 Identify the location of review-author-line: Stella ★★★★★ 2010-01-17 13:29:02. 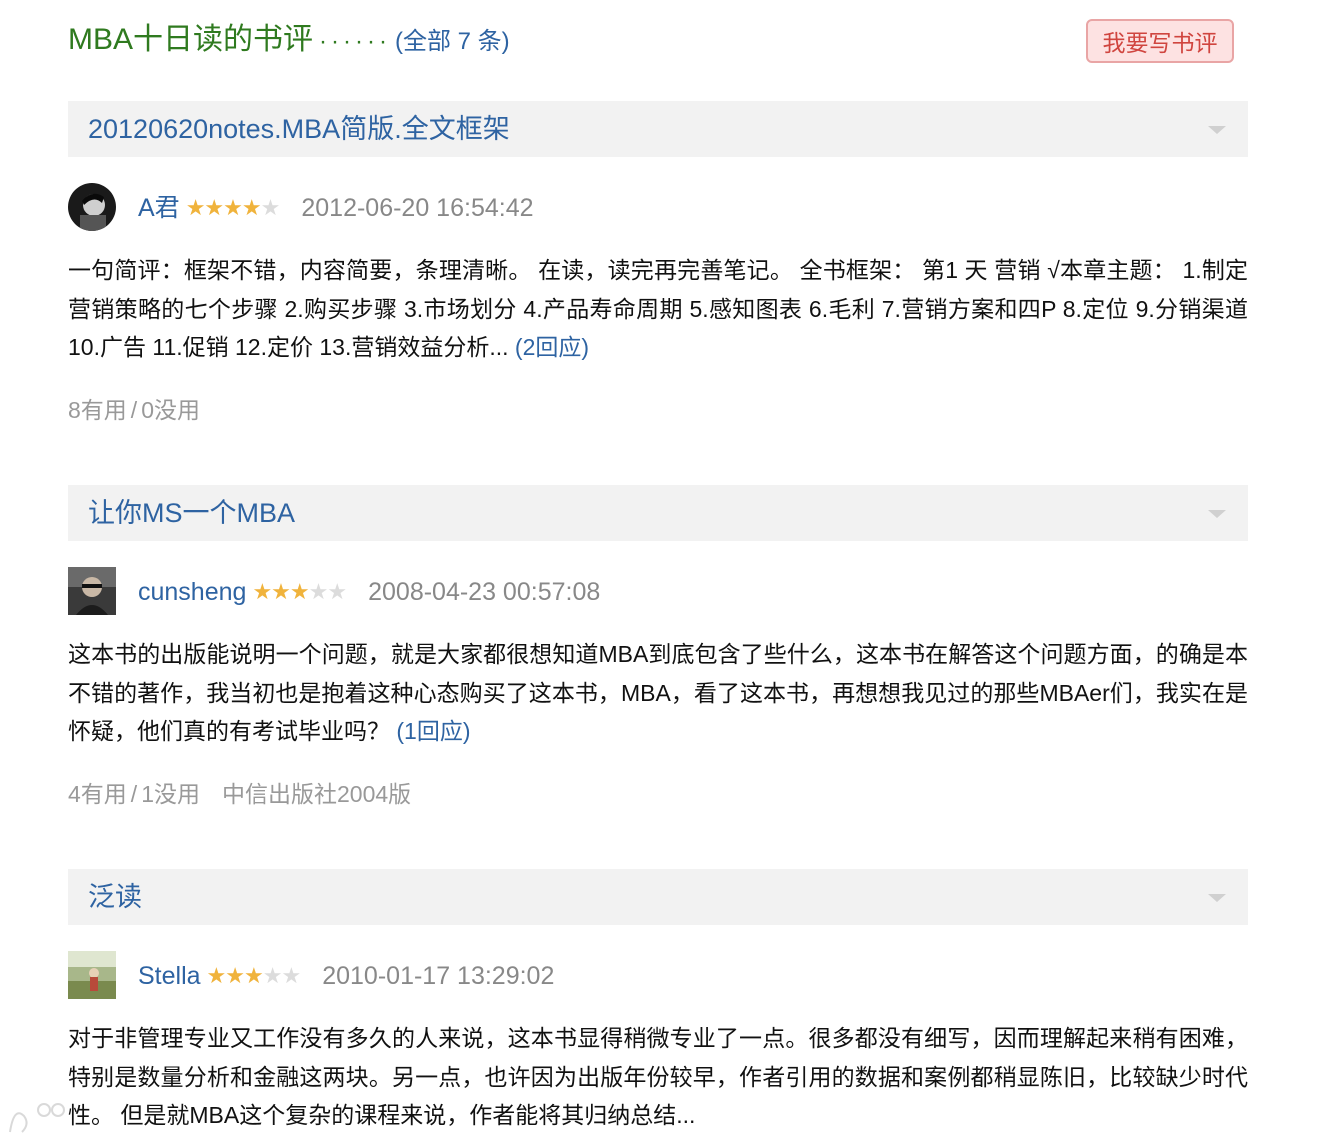
(346, 976).